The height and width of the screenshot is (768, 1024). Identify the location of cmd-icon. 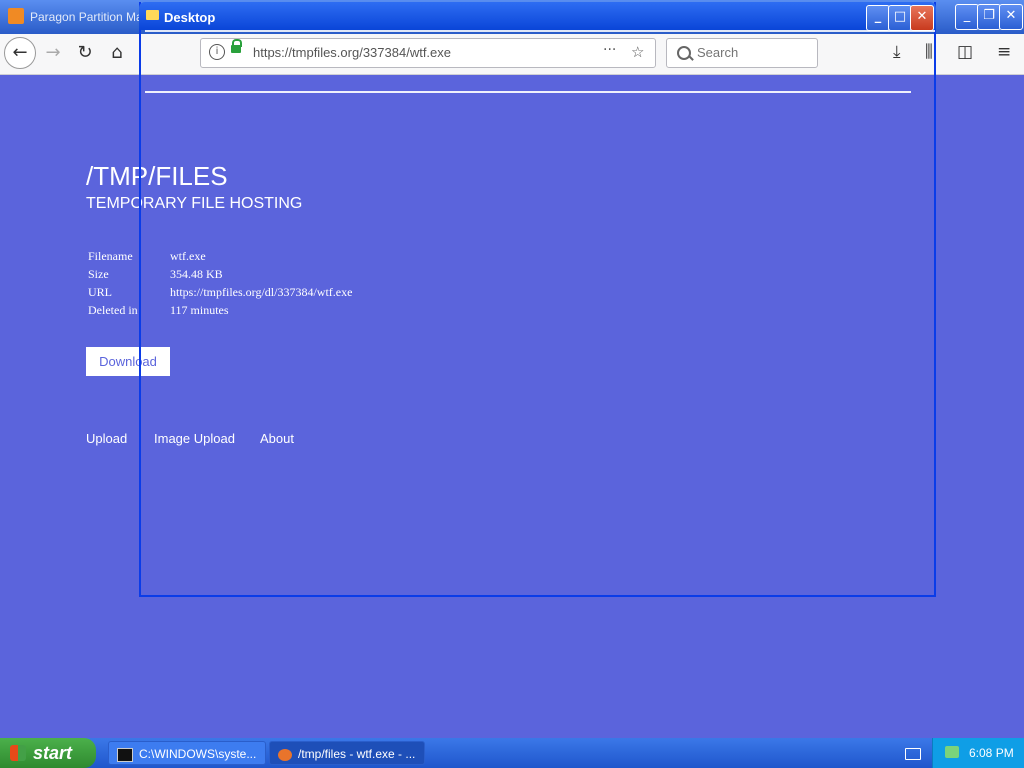
(125, 754).